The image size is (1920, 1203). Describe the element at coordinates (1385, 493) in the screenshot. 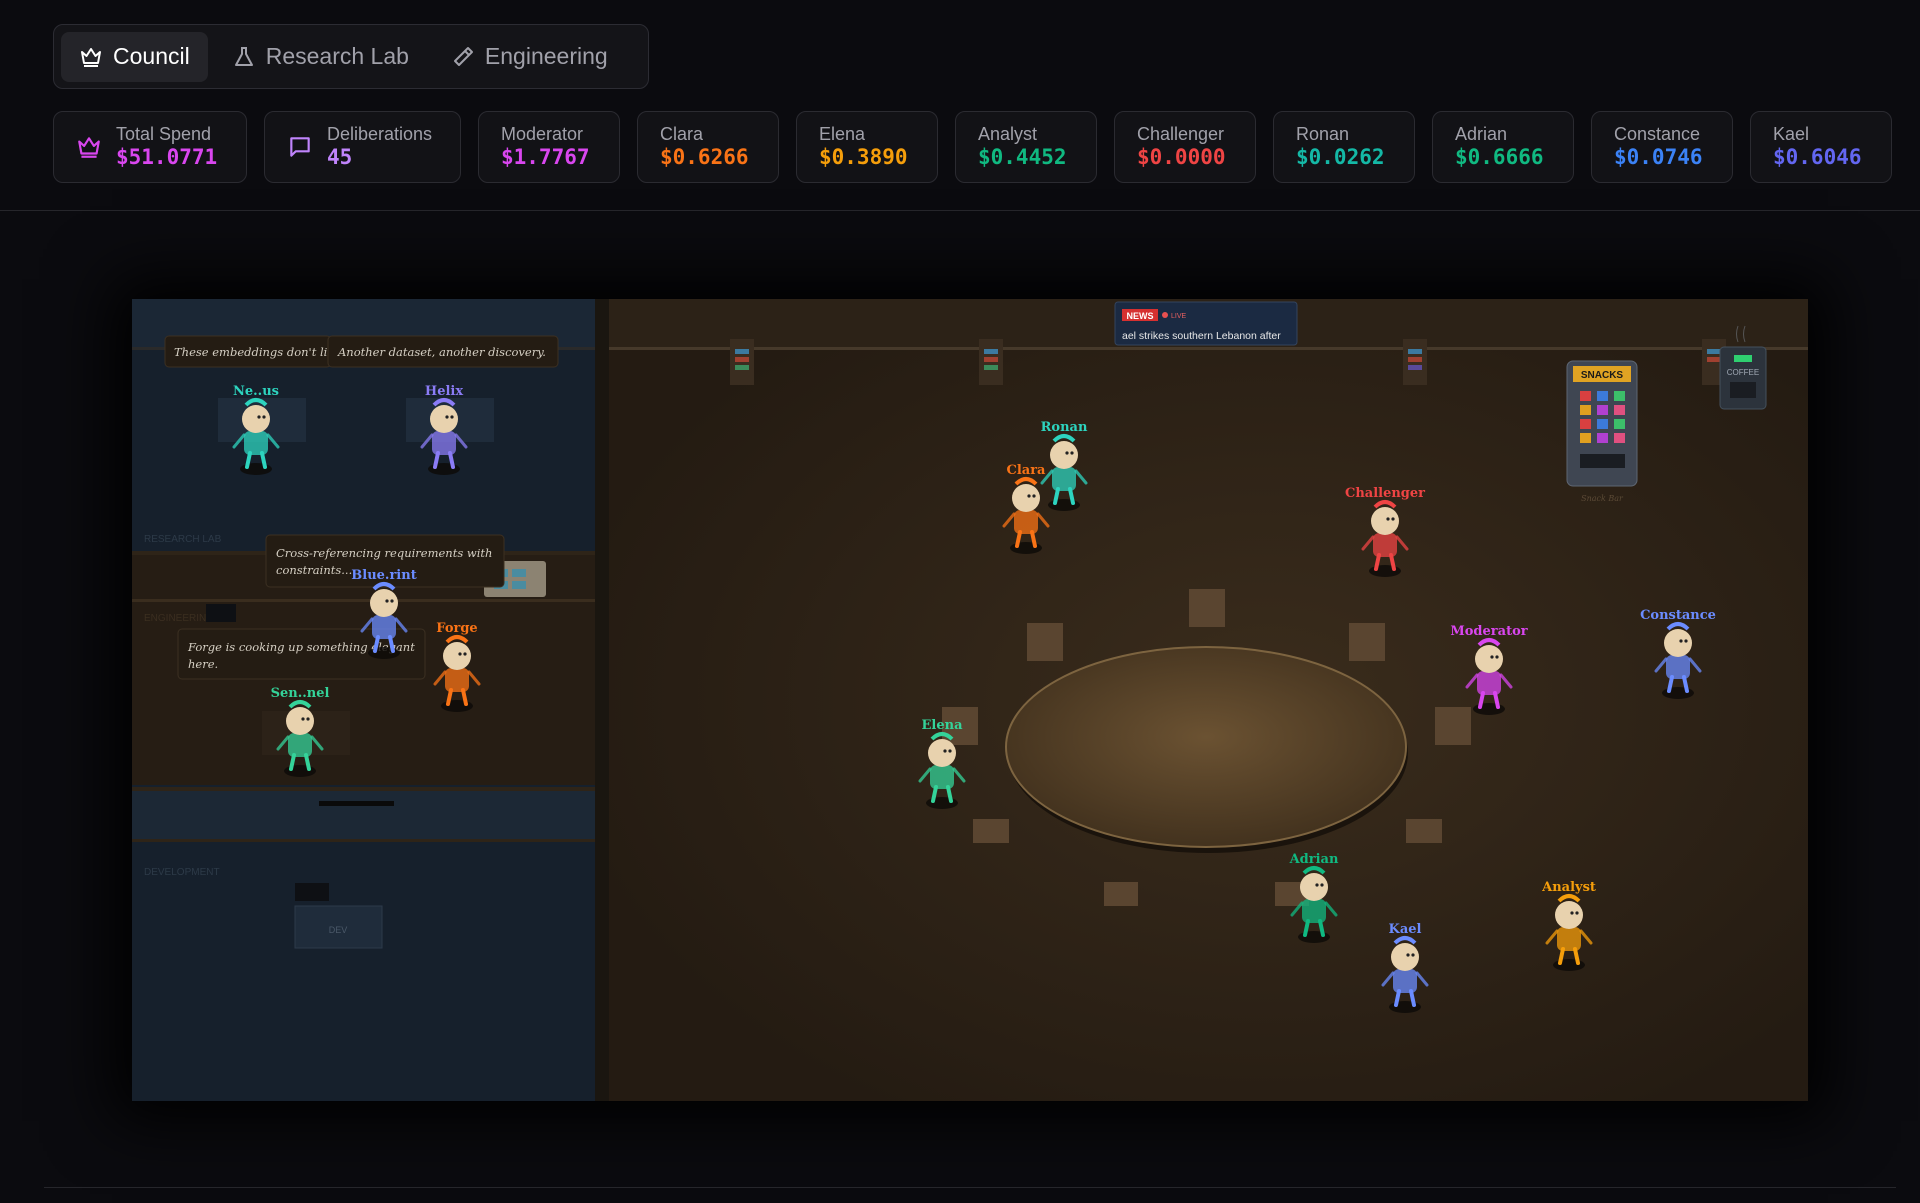

I see `agent-name-label: Challenger` at that location.